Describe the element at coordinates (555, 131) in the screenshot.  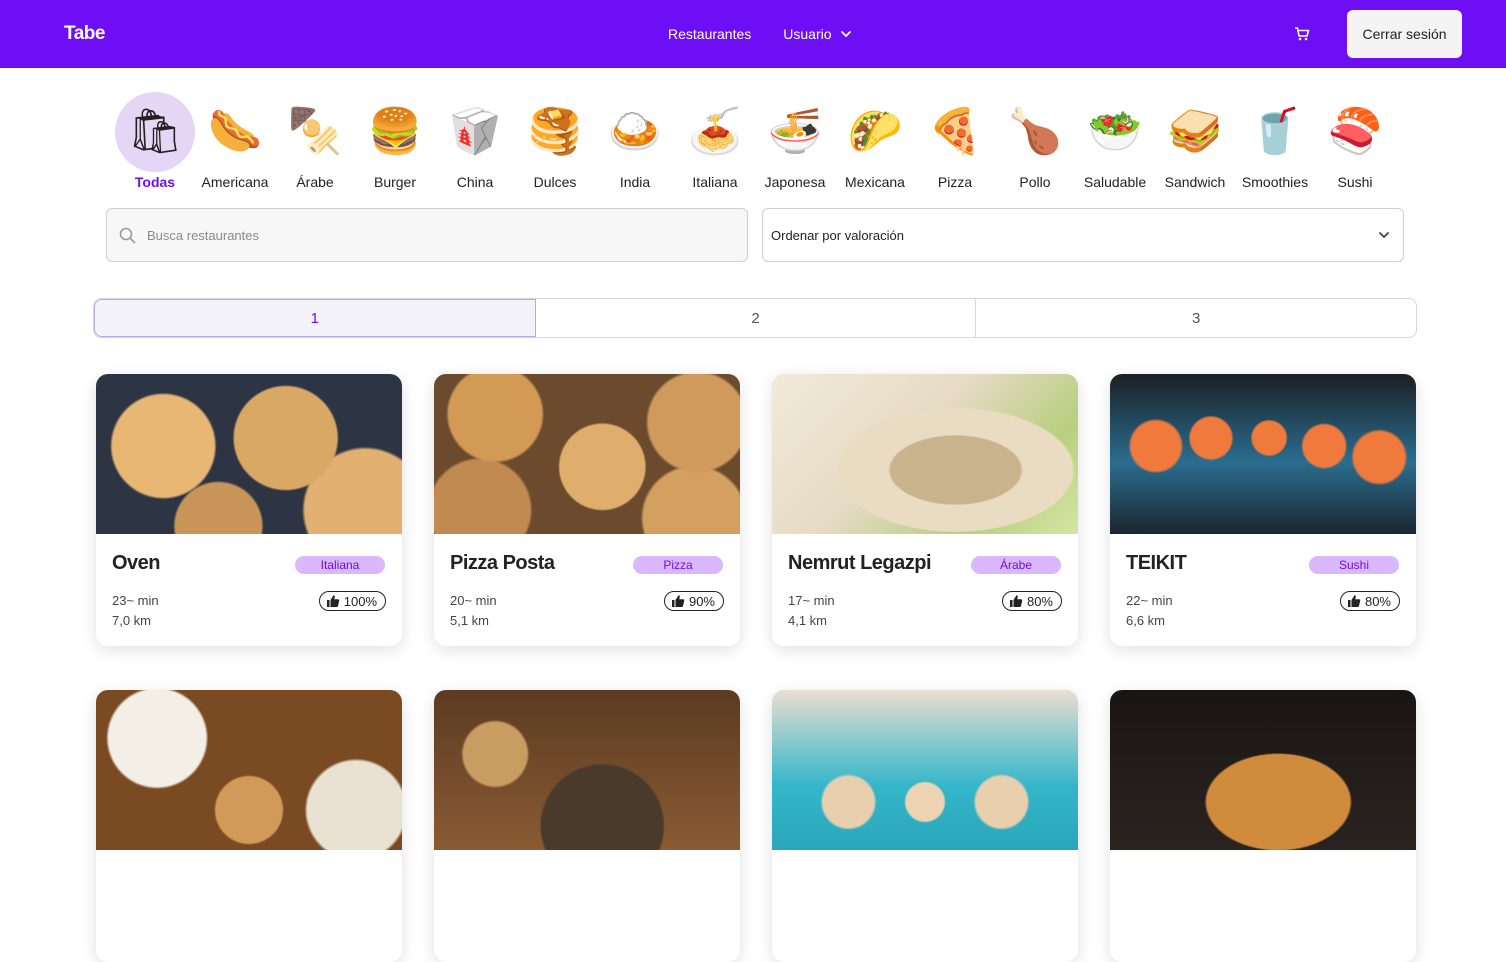
I see `pancakes-icon: 🥞` at that location.